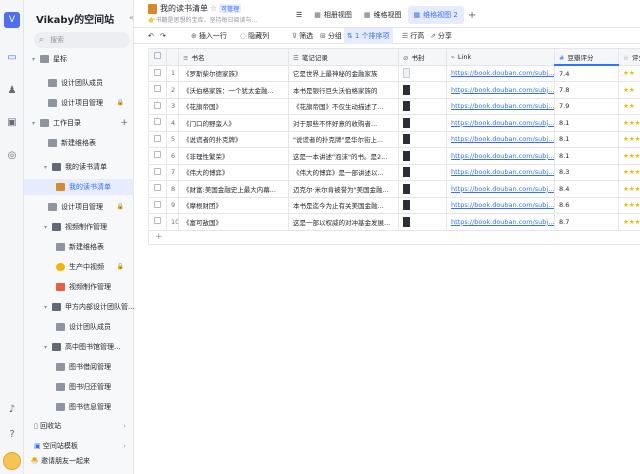 Image resolution: width=640 pixels, height=474 pixels. Describe the element at coordinates (12, 123) in the screenshot. I see `template-icon: ▣` at that location.